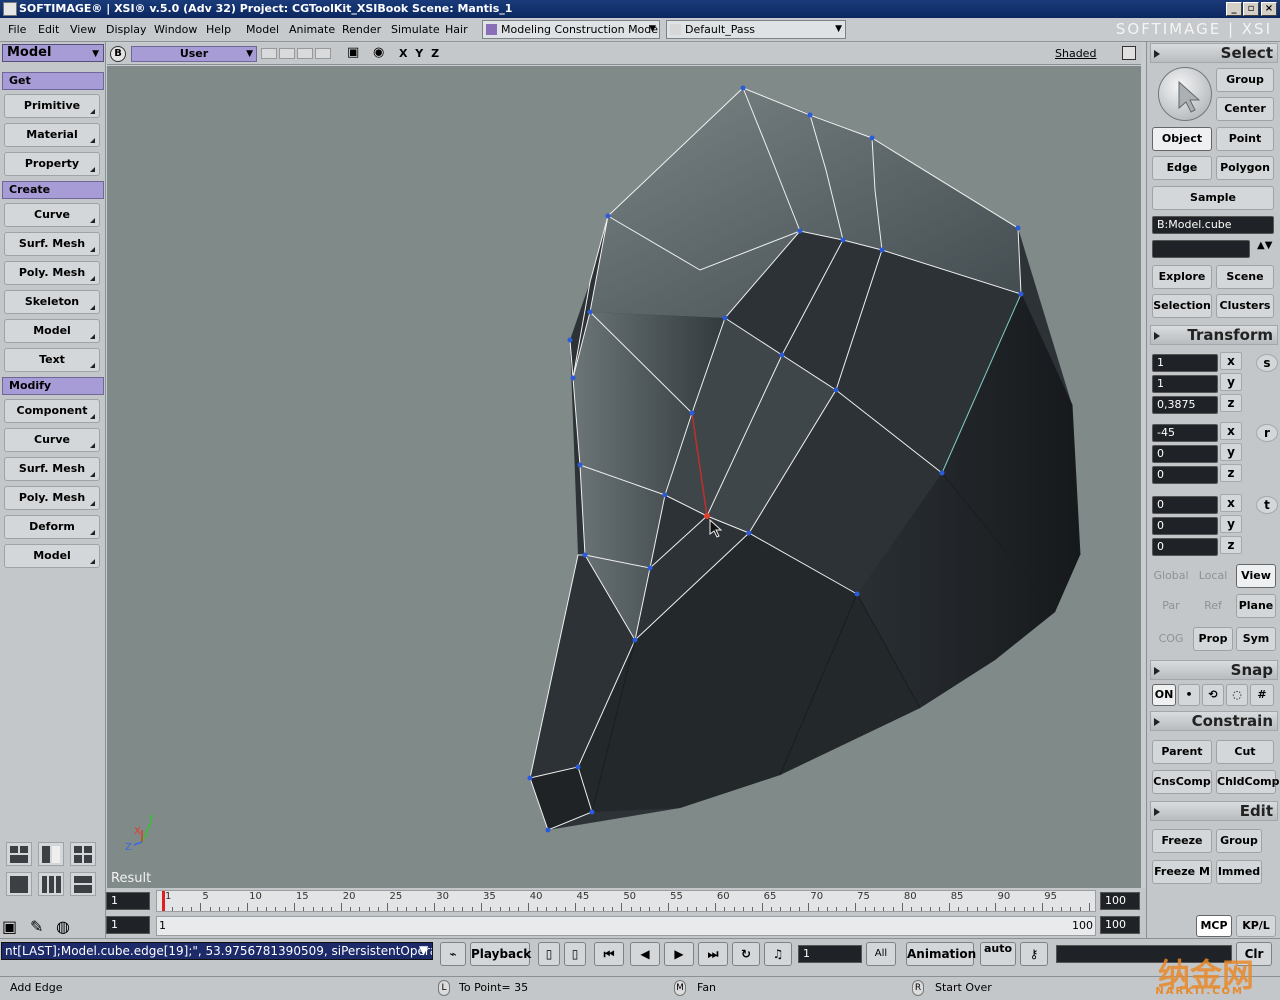  What do you see at coordinates (53, 386) in the screenshot?
I see `section-modify: Modify` at bounding box center [53, 386].